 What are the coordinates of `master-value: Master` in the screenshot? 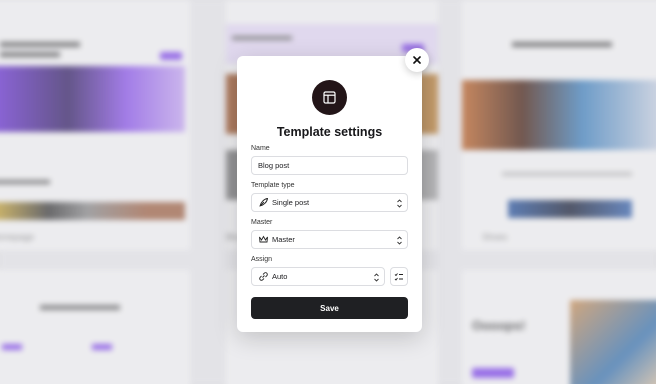 It's located at (283, 239).